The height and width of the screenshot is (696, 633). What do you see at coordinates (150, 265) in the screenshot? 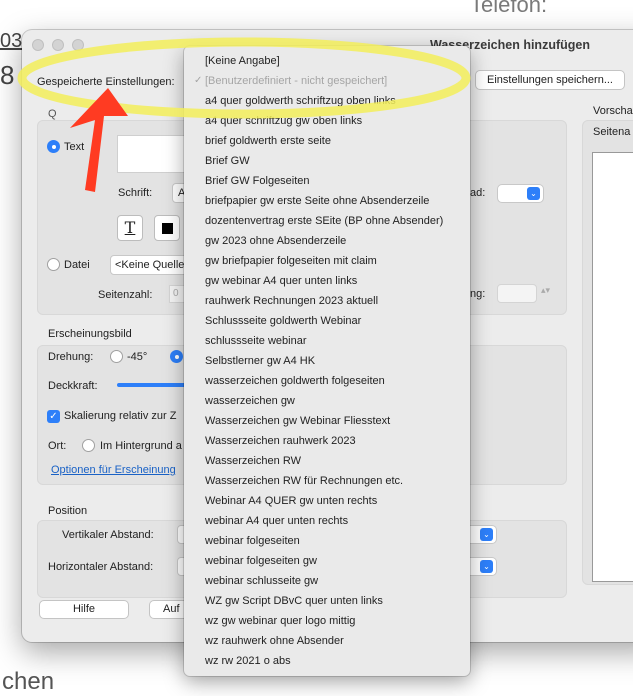
I see `file-source-select: <Keine Quelle` at bounding box center [150, 265].